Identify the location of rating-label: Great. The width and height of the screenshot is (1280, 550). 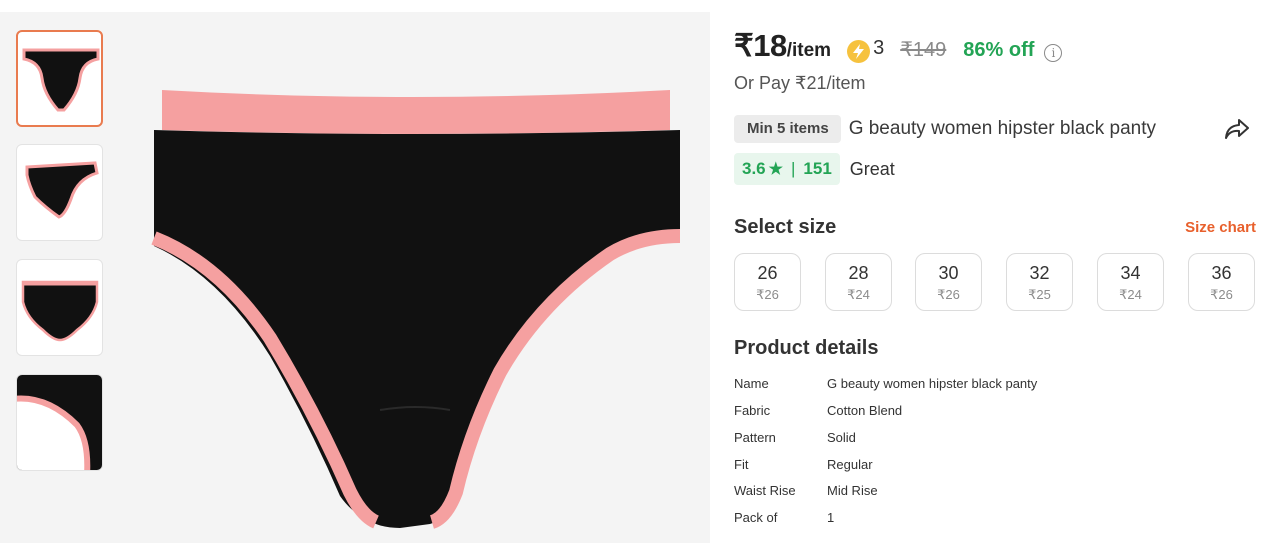
(872, 168).